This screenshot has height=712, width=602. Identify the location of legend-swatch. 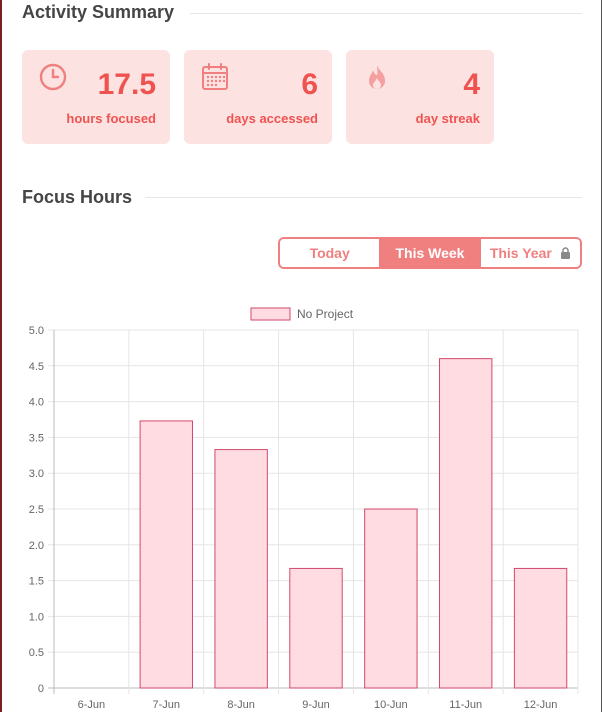
(270, 314).